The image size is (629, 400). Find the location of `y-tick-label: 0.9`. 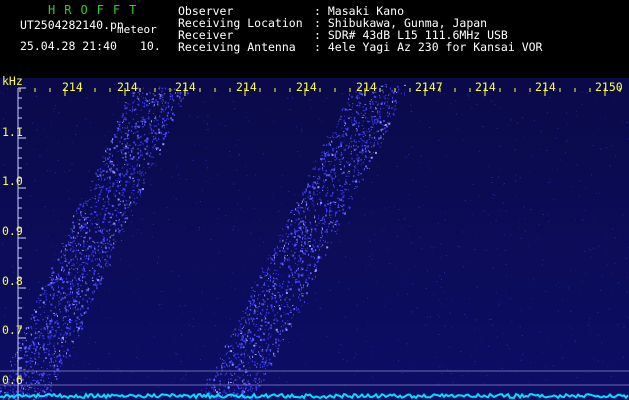

y-tick-label: 0.9 is located at coordinates (12, 231).